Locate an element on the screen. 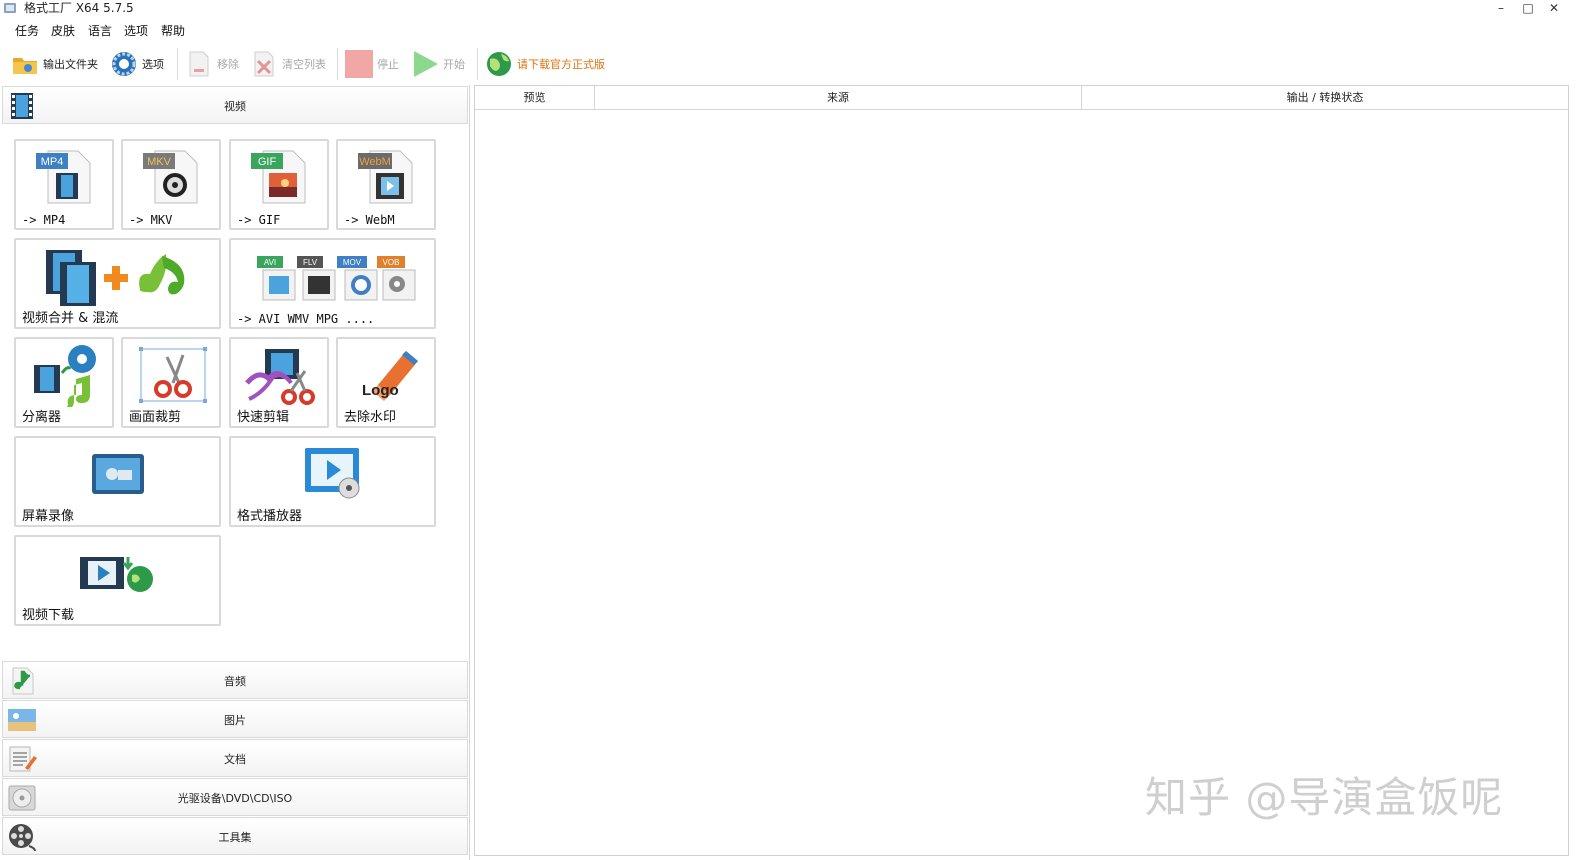 Image resolution: width=1577 pixels, height=860 pixels. maximize-button: □ is located at coordinates (1528, 9).